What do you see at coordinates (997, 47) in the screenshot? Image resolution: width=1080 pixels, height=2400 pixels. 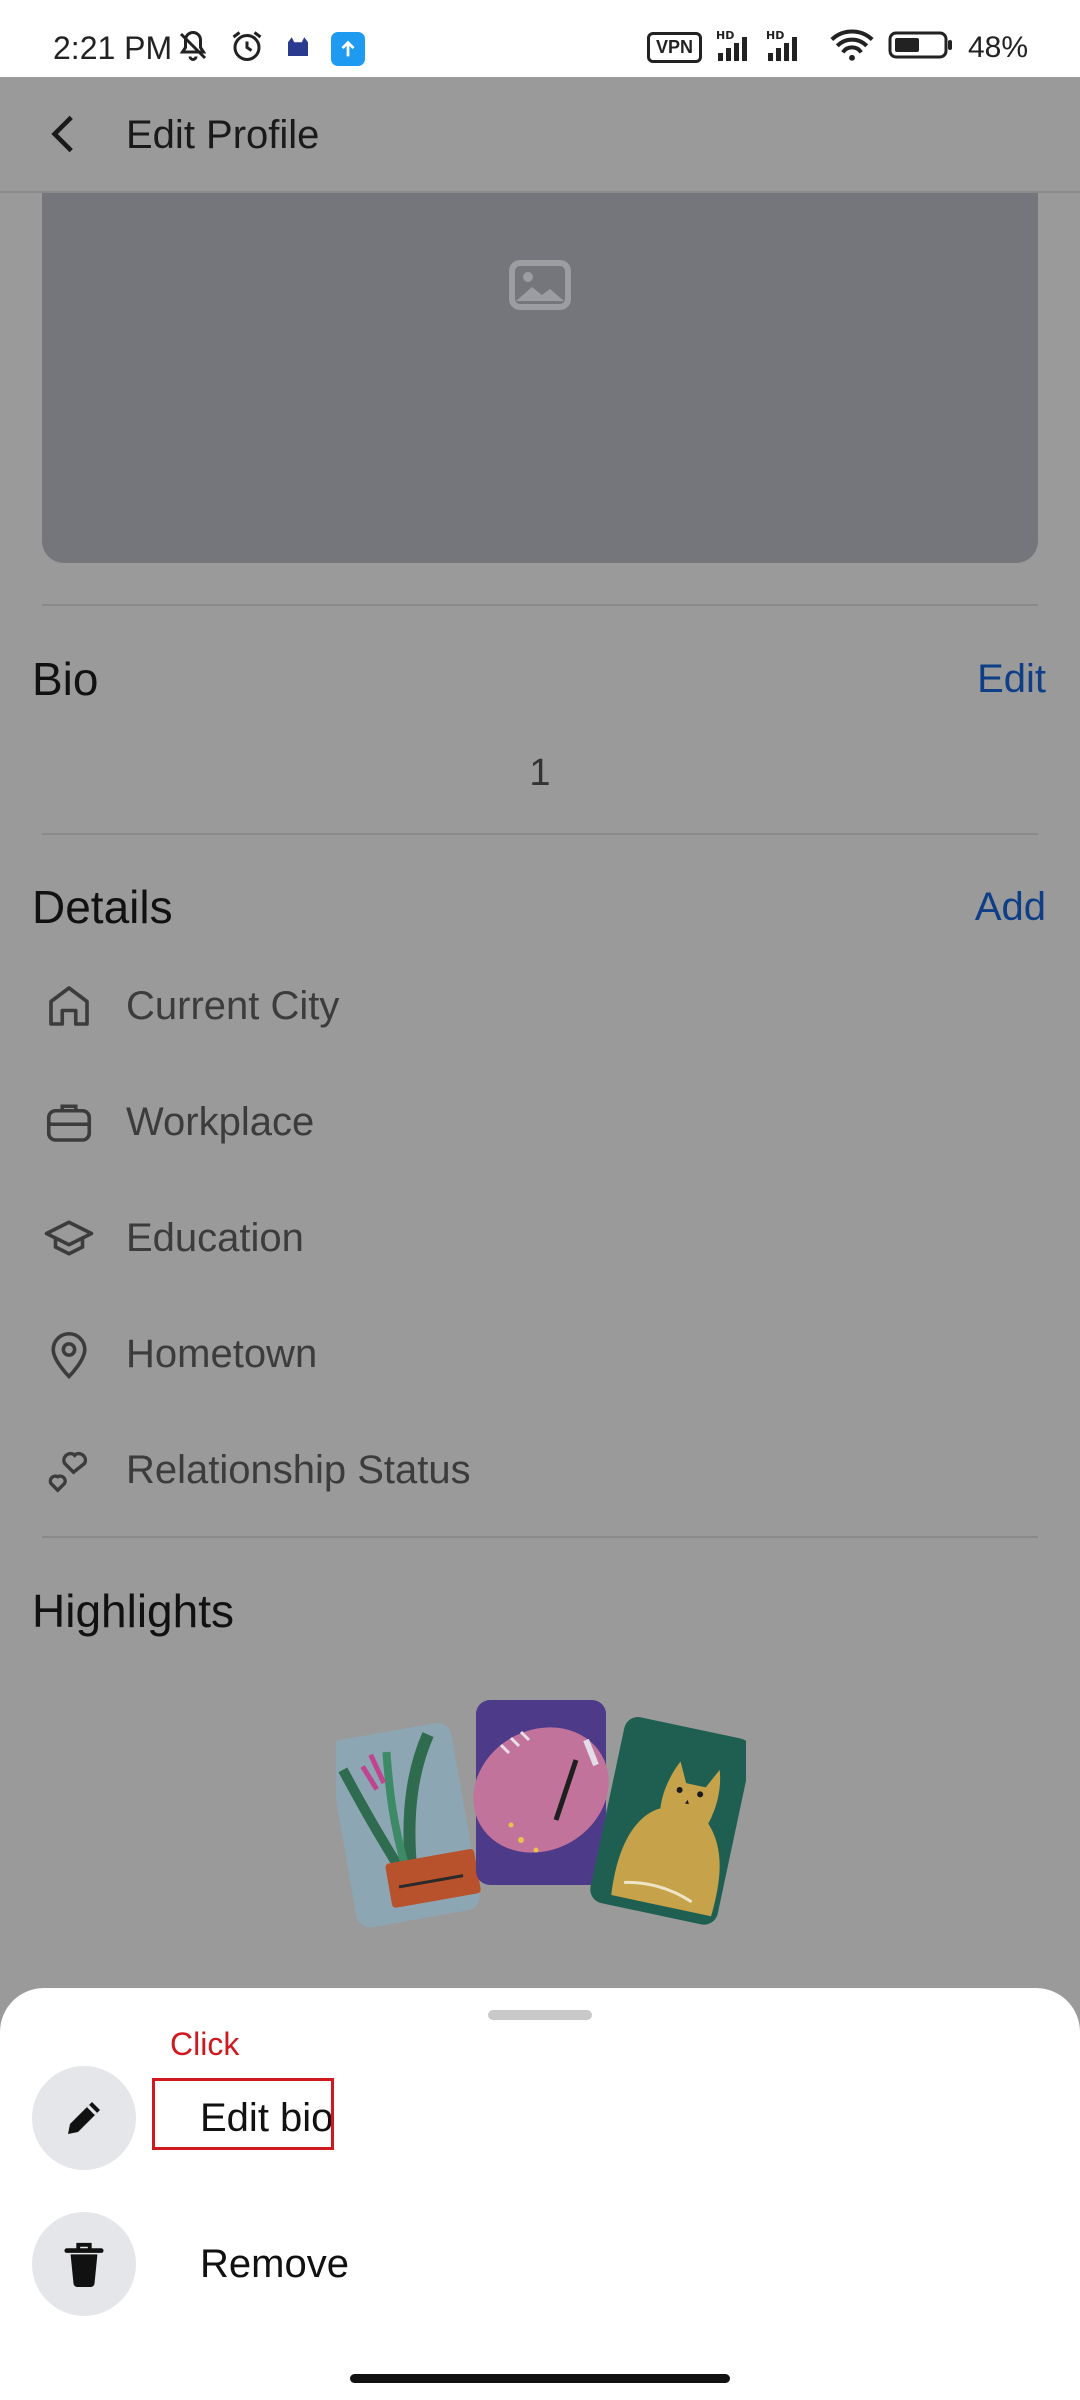 I see `battery-percent: 48%` at bounding box center [997, 47].